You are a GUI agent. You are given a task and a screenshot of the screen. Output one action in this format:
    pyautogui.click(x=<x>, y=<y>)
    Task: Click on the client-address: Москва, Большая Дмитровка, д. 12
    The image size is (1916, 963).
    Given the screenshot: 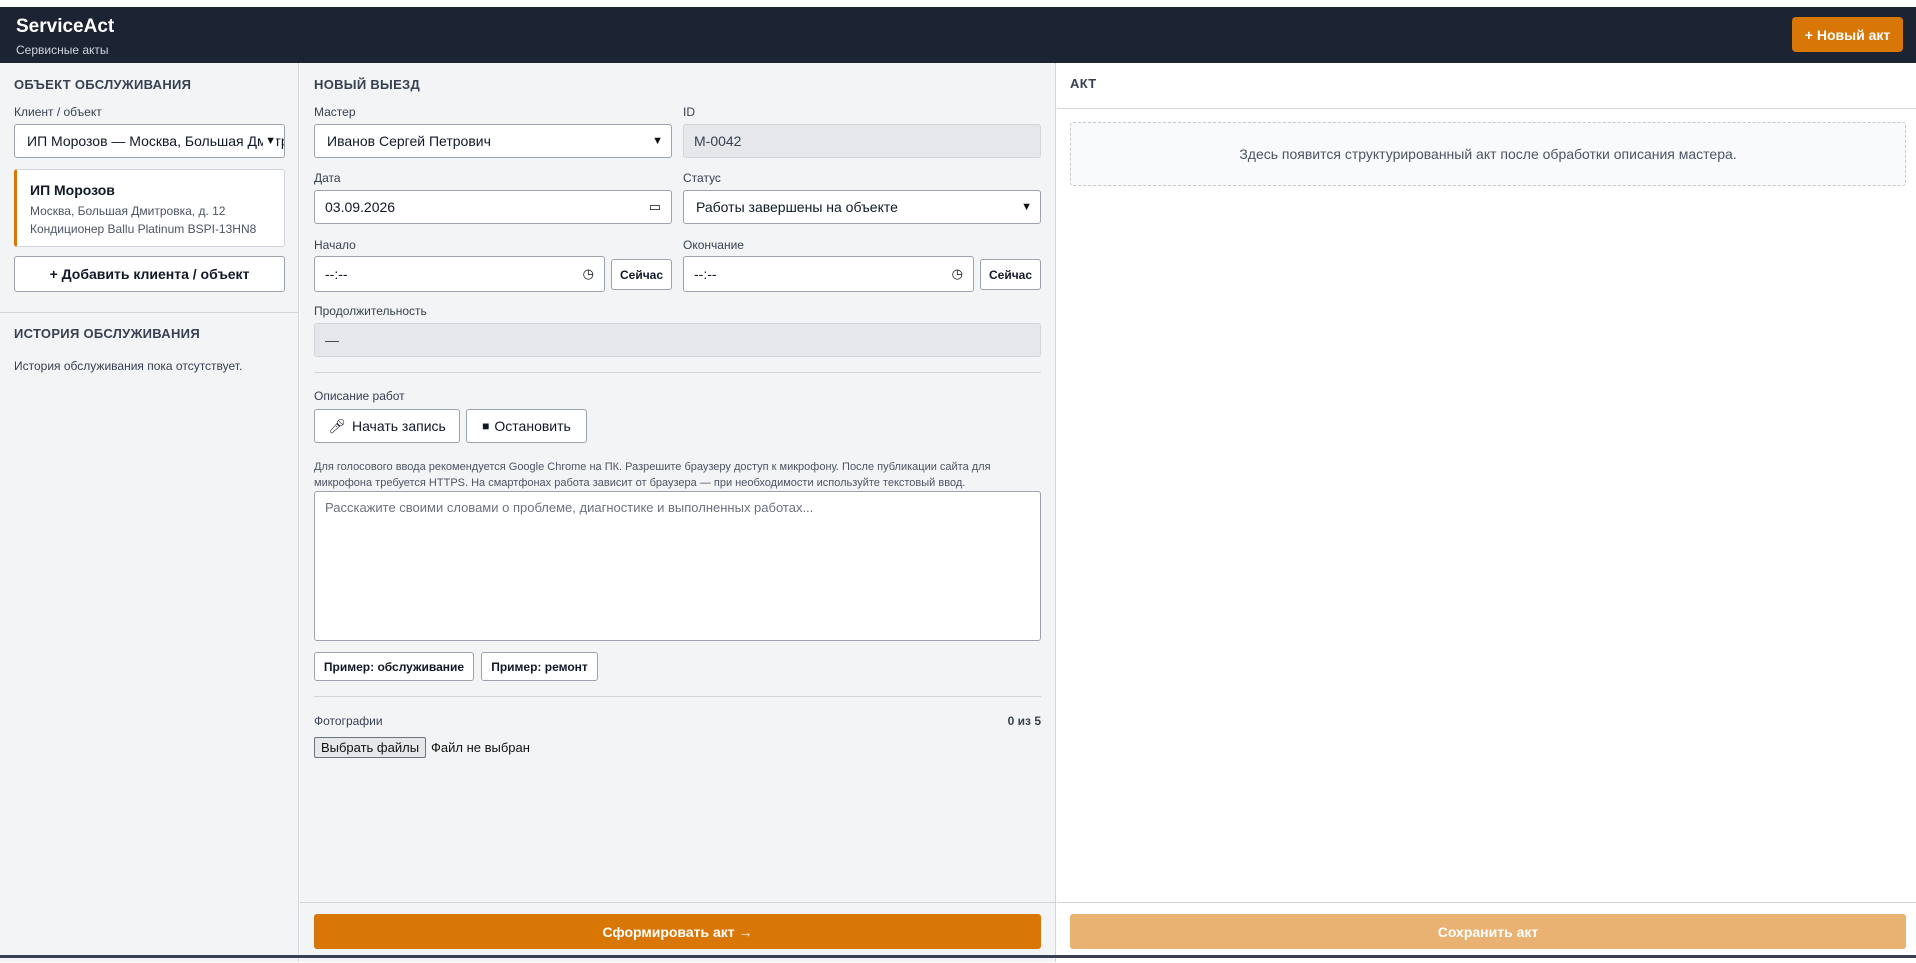 What is the action you would take?
    pyautogui.click(x=128, y=211)
    